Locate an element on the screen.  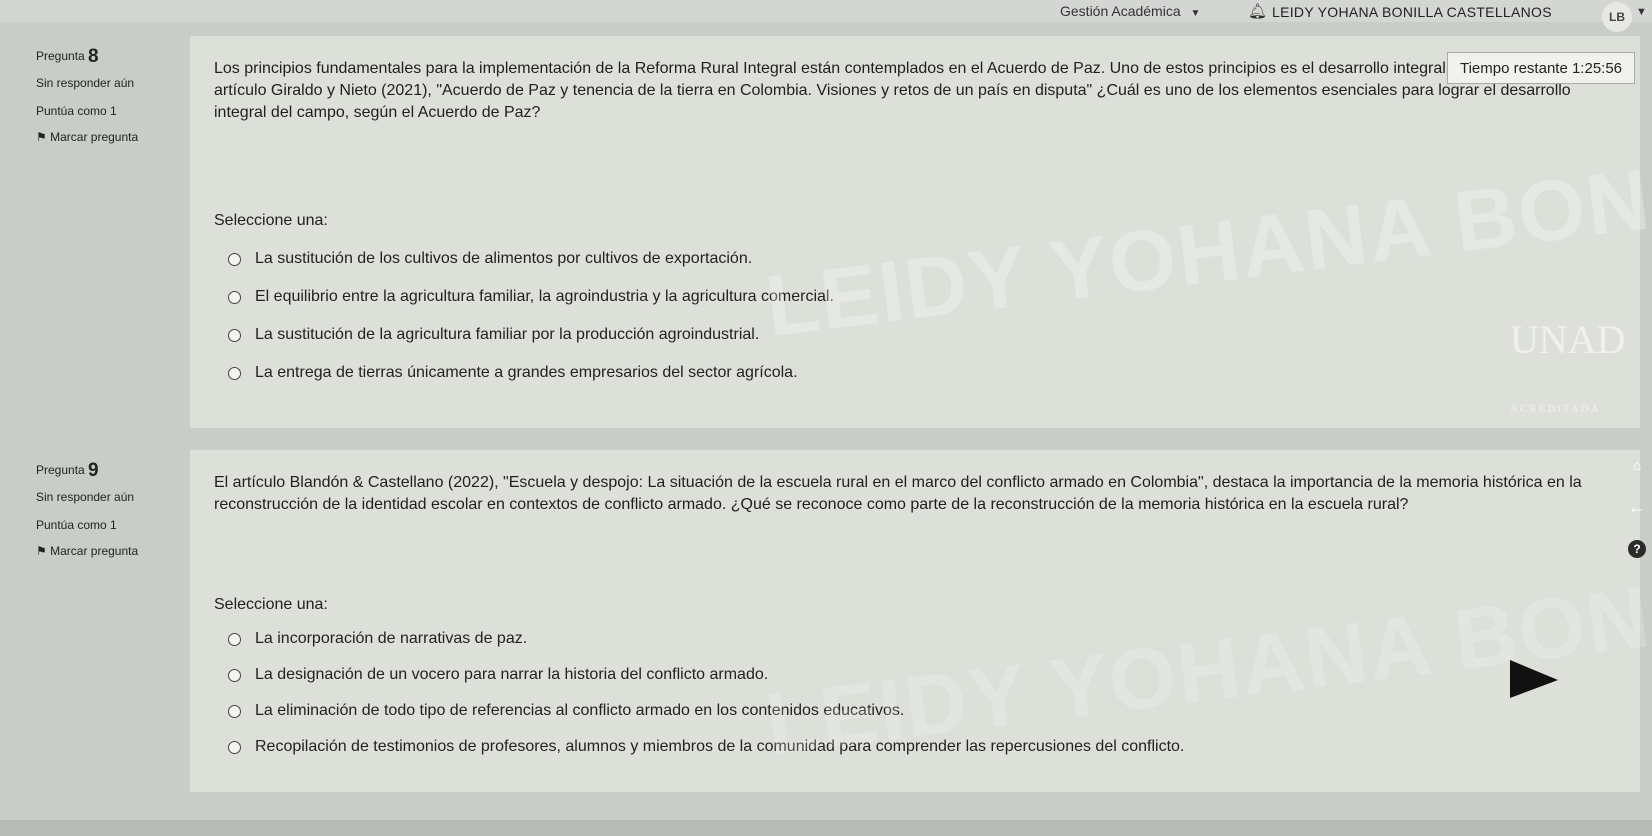
user-name: LEIDY YOHANA BONILLA CASTELLANOS is located at coordinates (1412, 12).